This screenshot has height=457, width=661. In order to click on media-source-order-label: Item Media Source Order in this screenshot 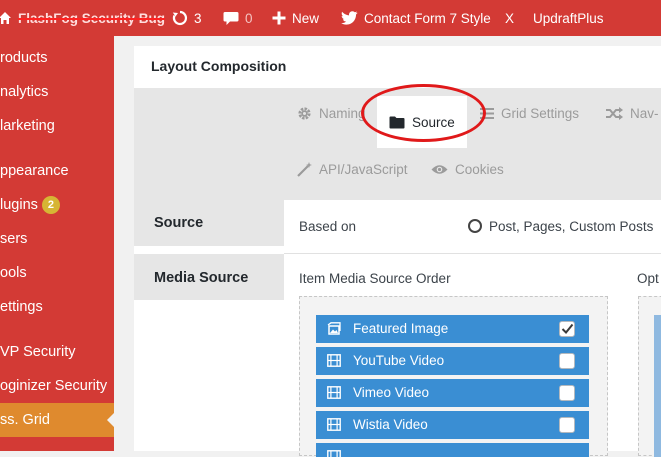, I will do `click(375, 278)`.